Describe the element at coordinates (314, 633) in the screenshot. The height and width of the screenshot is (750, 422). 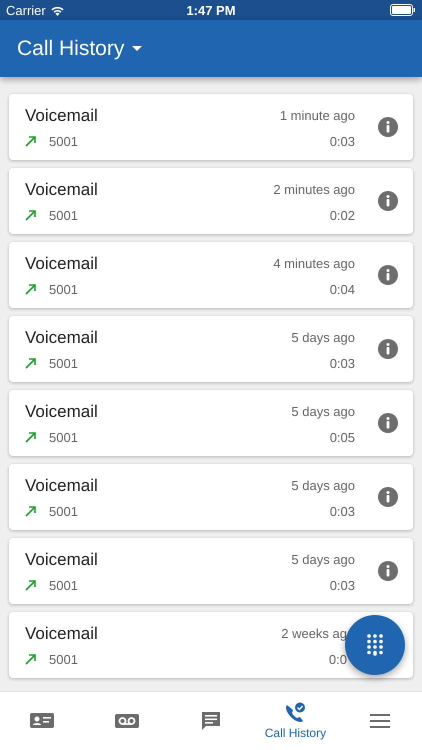
I see `call-time: 2 weeks ag` at that location.